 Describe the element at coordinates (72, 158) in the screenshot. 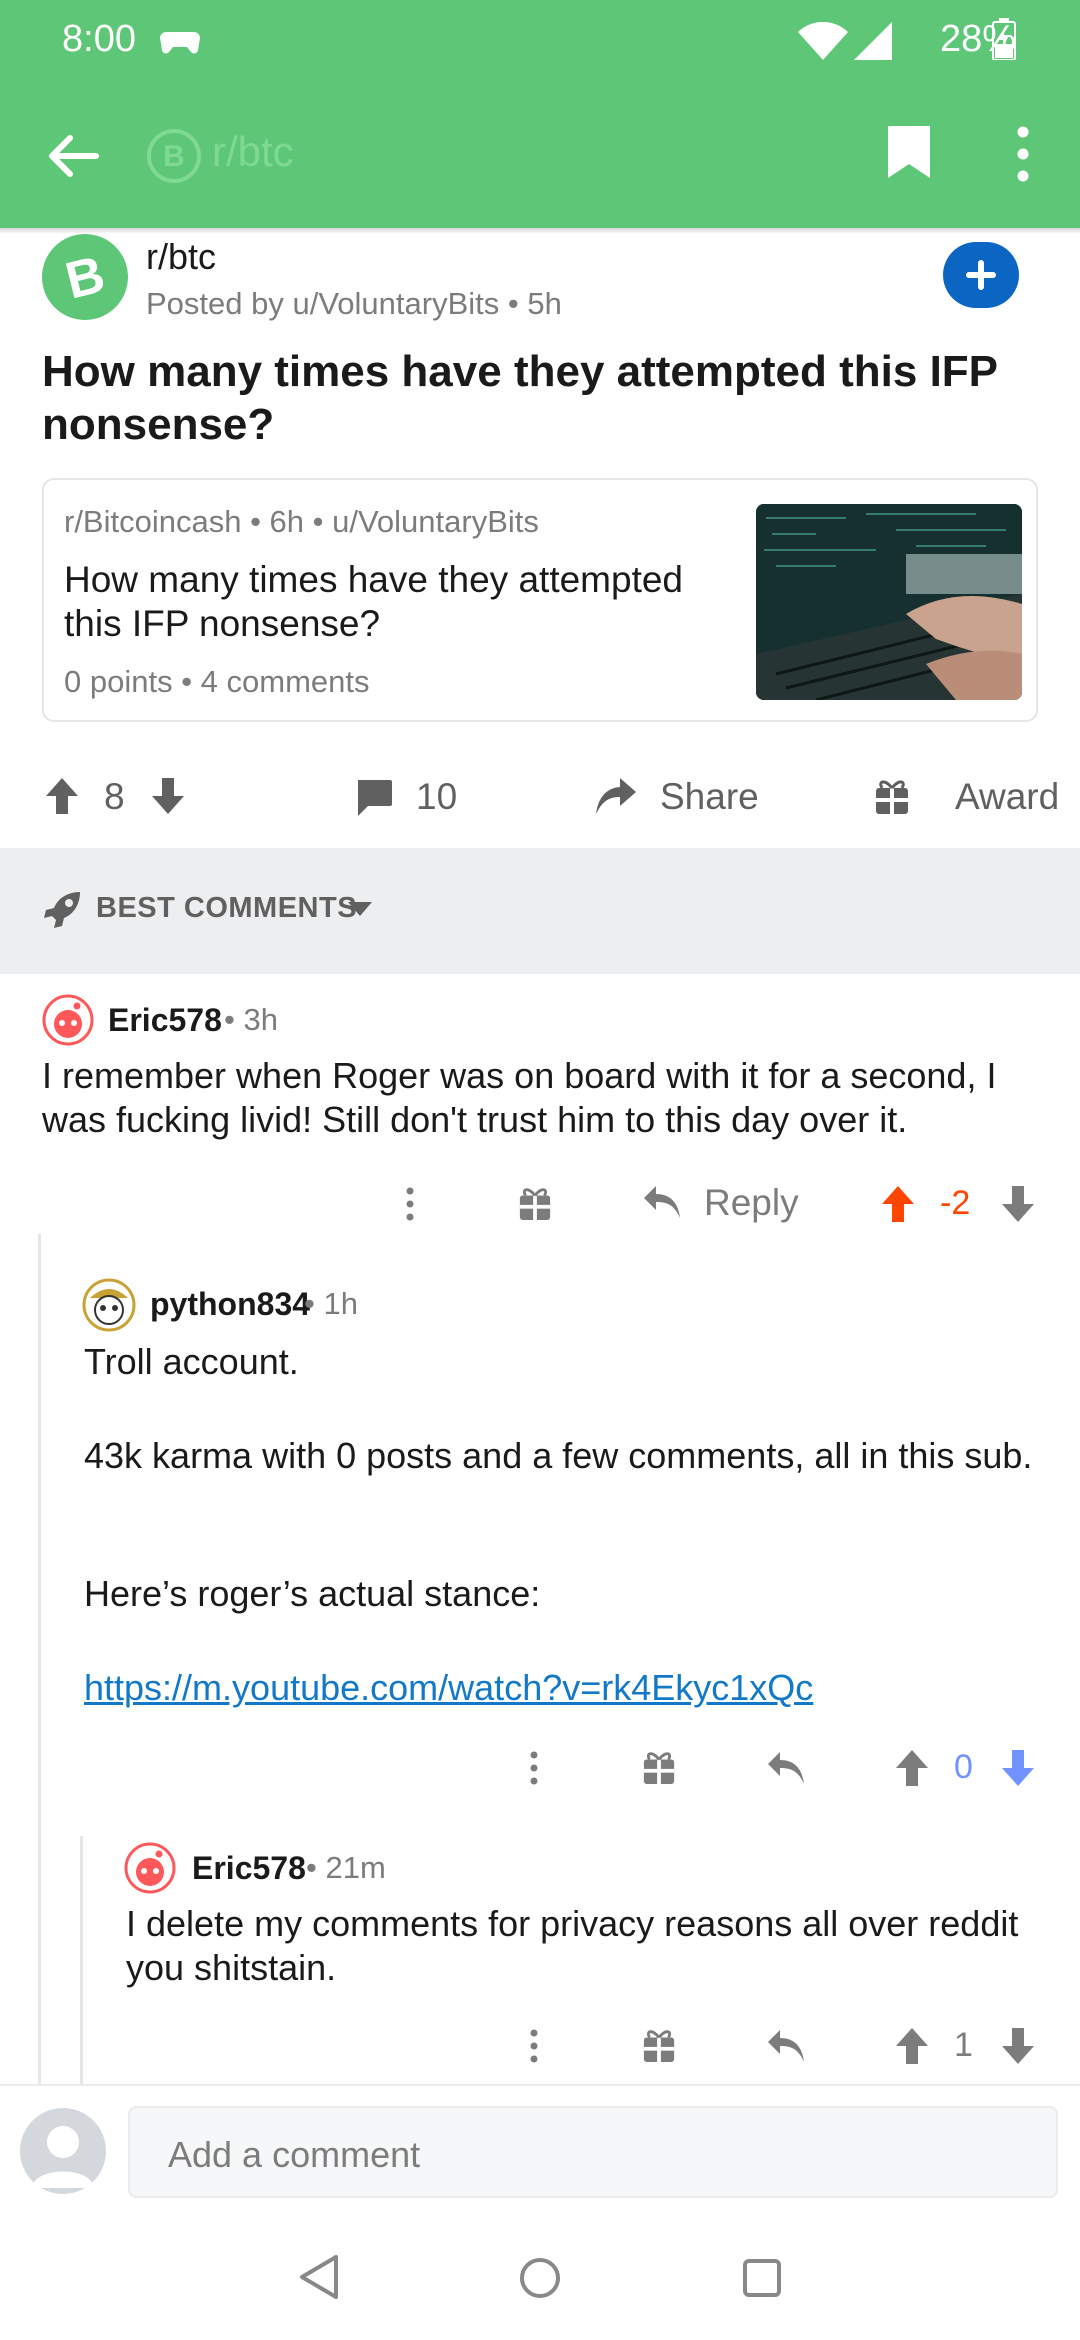

I see `back-arrow-icon` at that location.